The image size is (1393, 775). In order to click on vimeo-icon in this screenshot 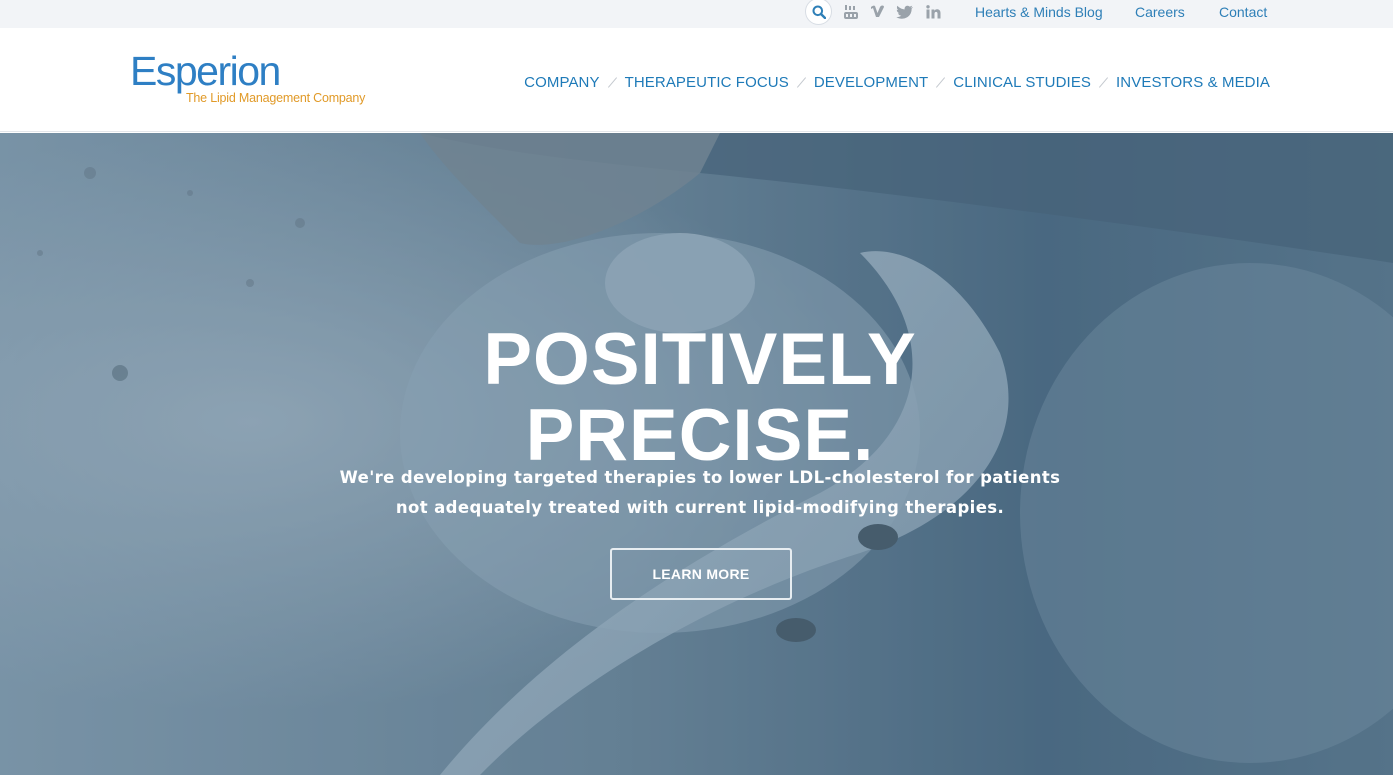, I will do `click(877, 11)`.